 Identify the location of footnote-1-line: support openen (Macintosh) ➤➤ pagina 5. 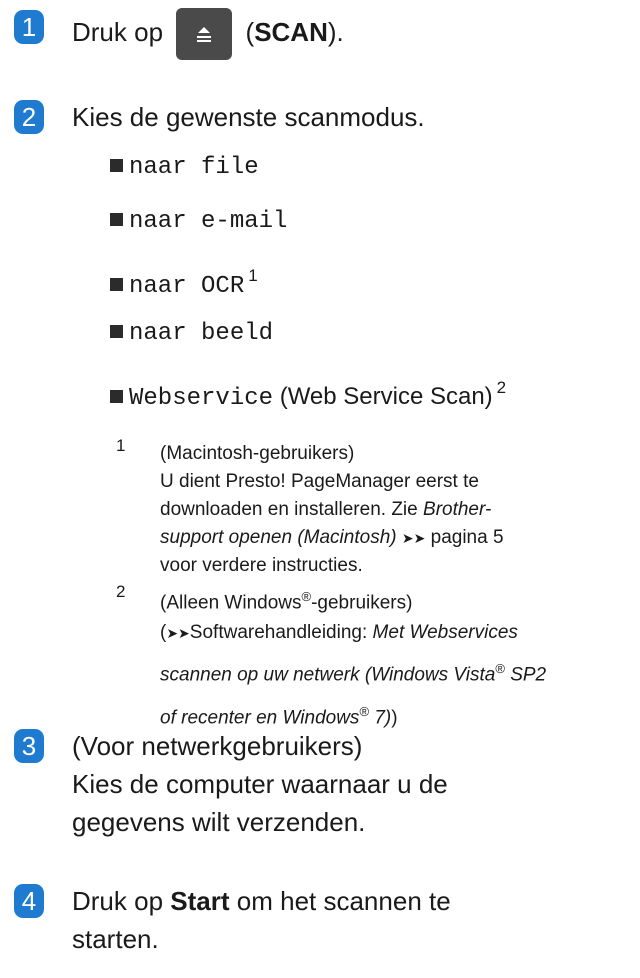
(395, 538).